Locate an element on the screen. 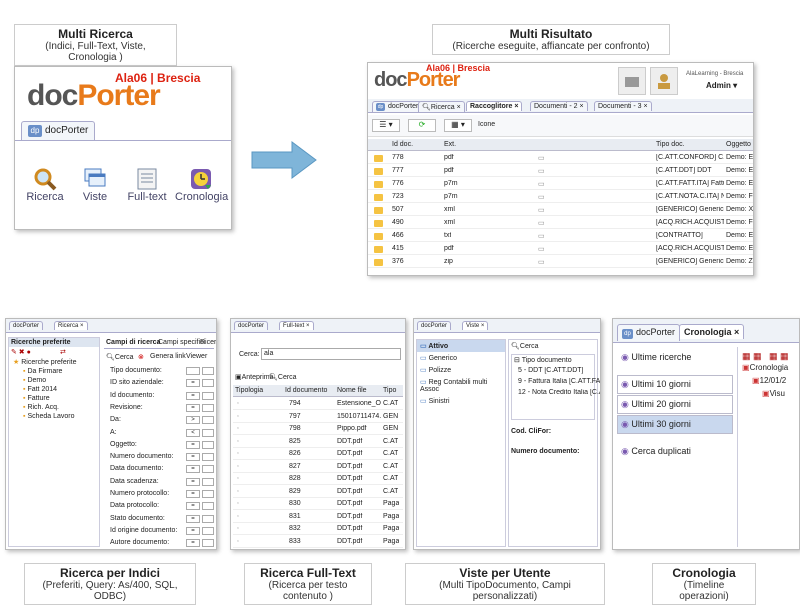 The image size is (800, 605). table-row: ▫ 828 DDT.pdf C.AT is located at coordinates (318, 479).